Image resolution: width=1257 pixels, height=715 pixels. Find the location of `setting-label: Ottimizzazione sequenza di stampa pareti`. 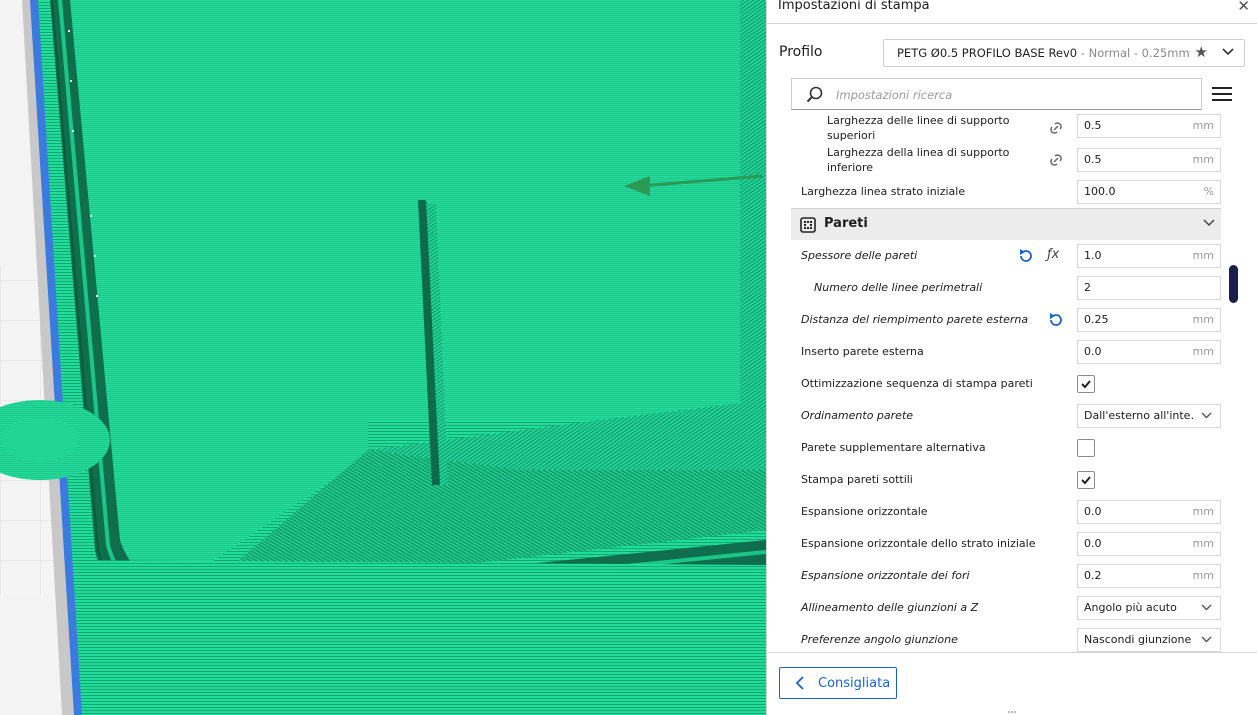

setting-label: Ottimizzazione sequenza di stampa pareti is located at coordinates (917, 383).